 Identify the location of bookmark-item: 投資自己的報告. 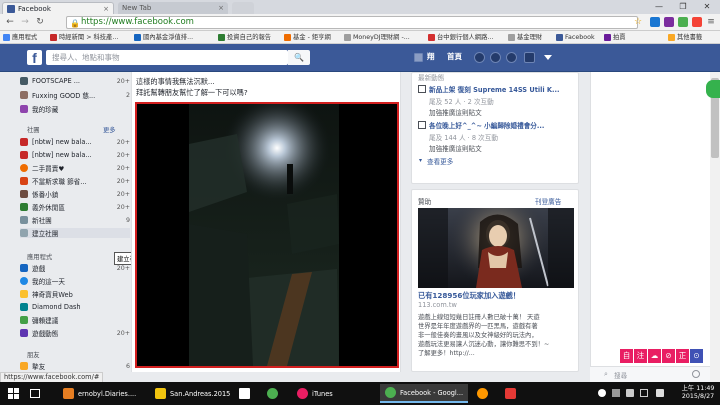
(244, 37).